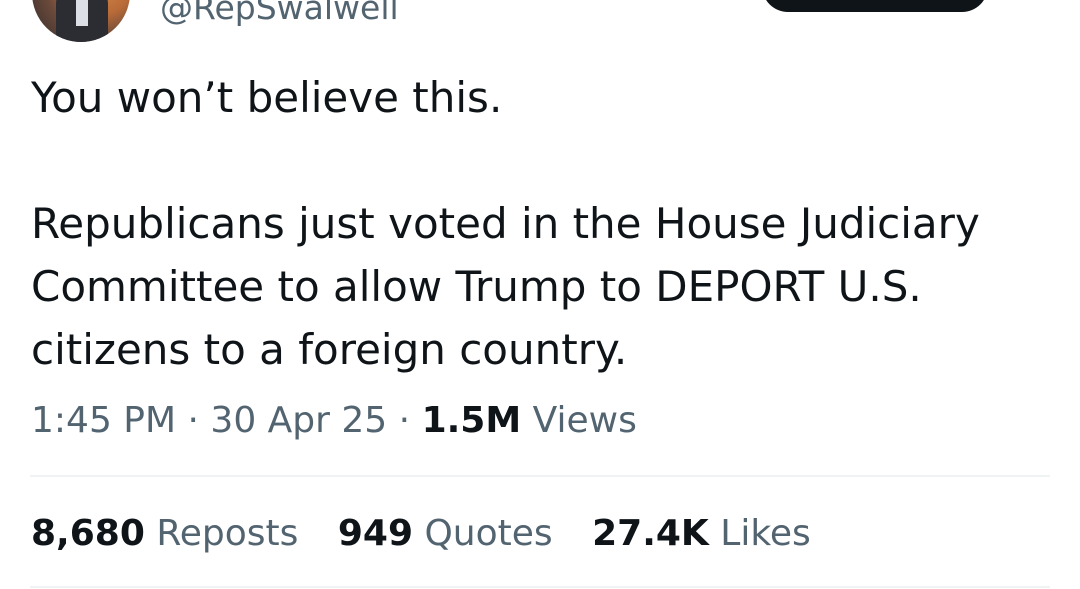  I want to click on reposts-count: 8,680, so click(88, 533).